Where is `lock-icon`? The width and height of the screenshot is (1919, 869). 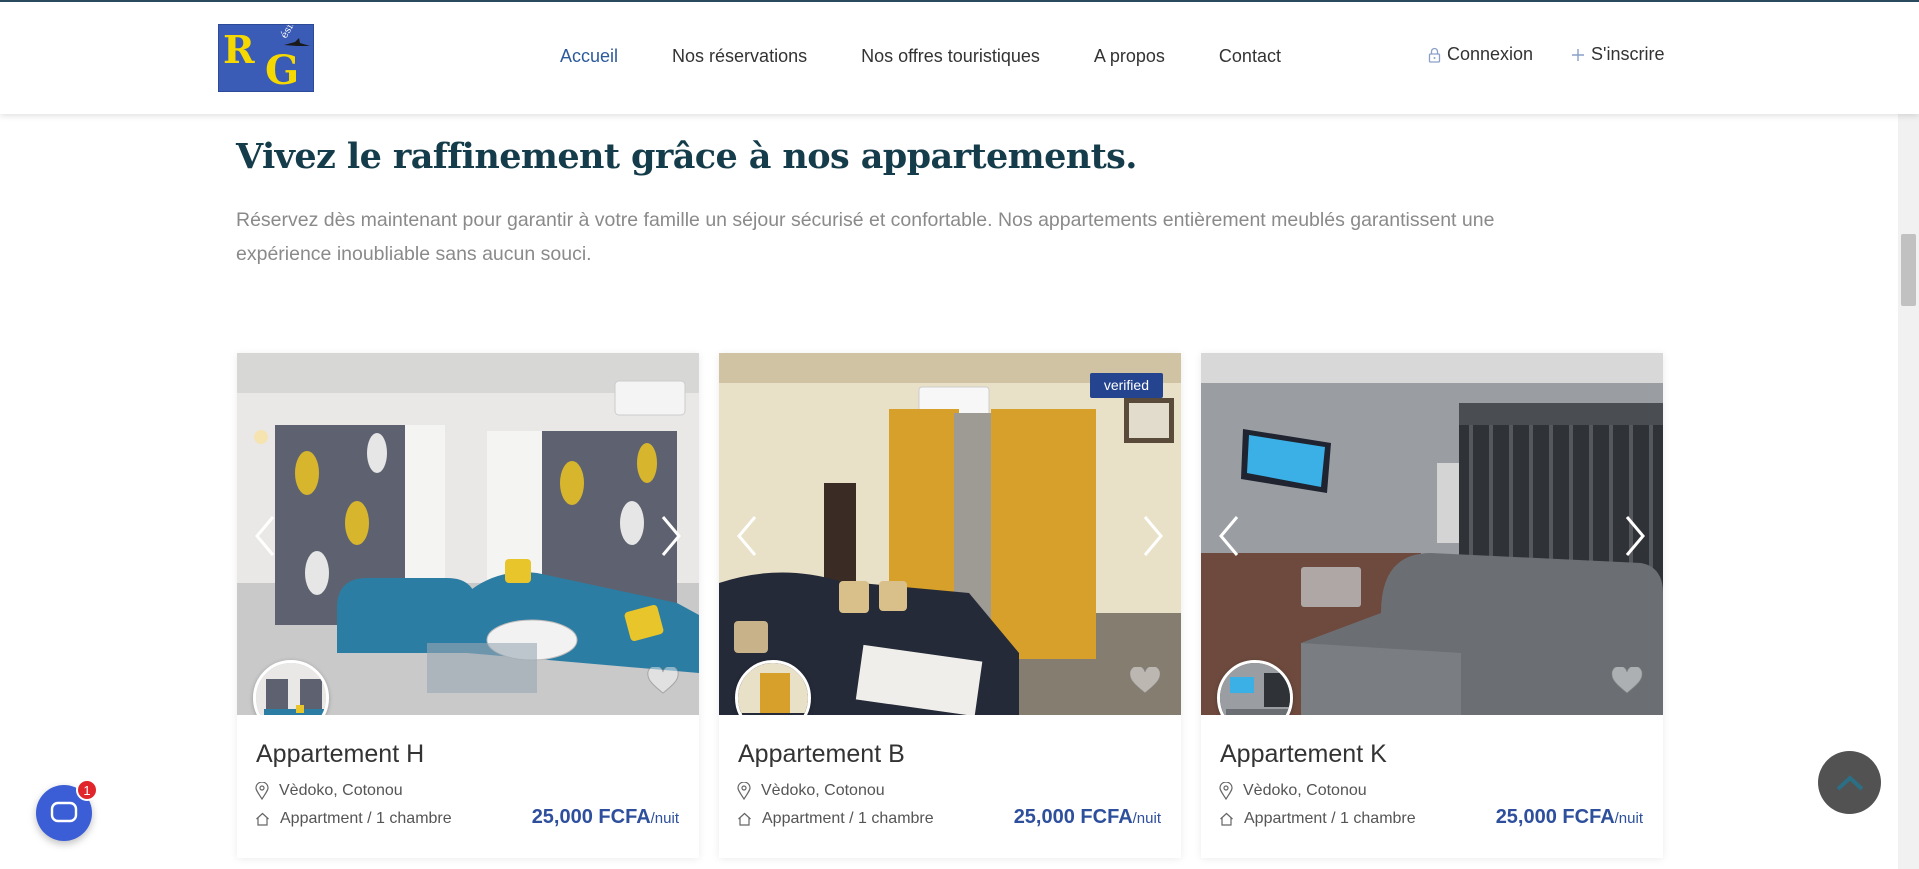 lock-icon is located at coordinates (1434, 55).